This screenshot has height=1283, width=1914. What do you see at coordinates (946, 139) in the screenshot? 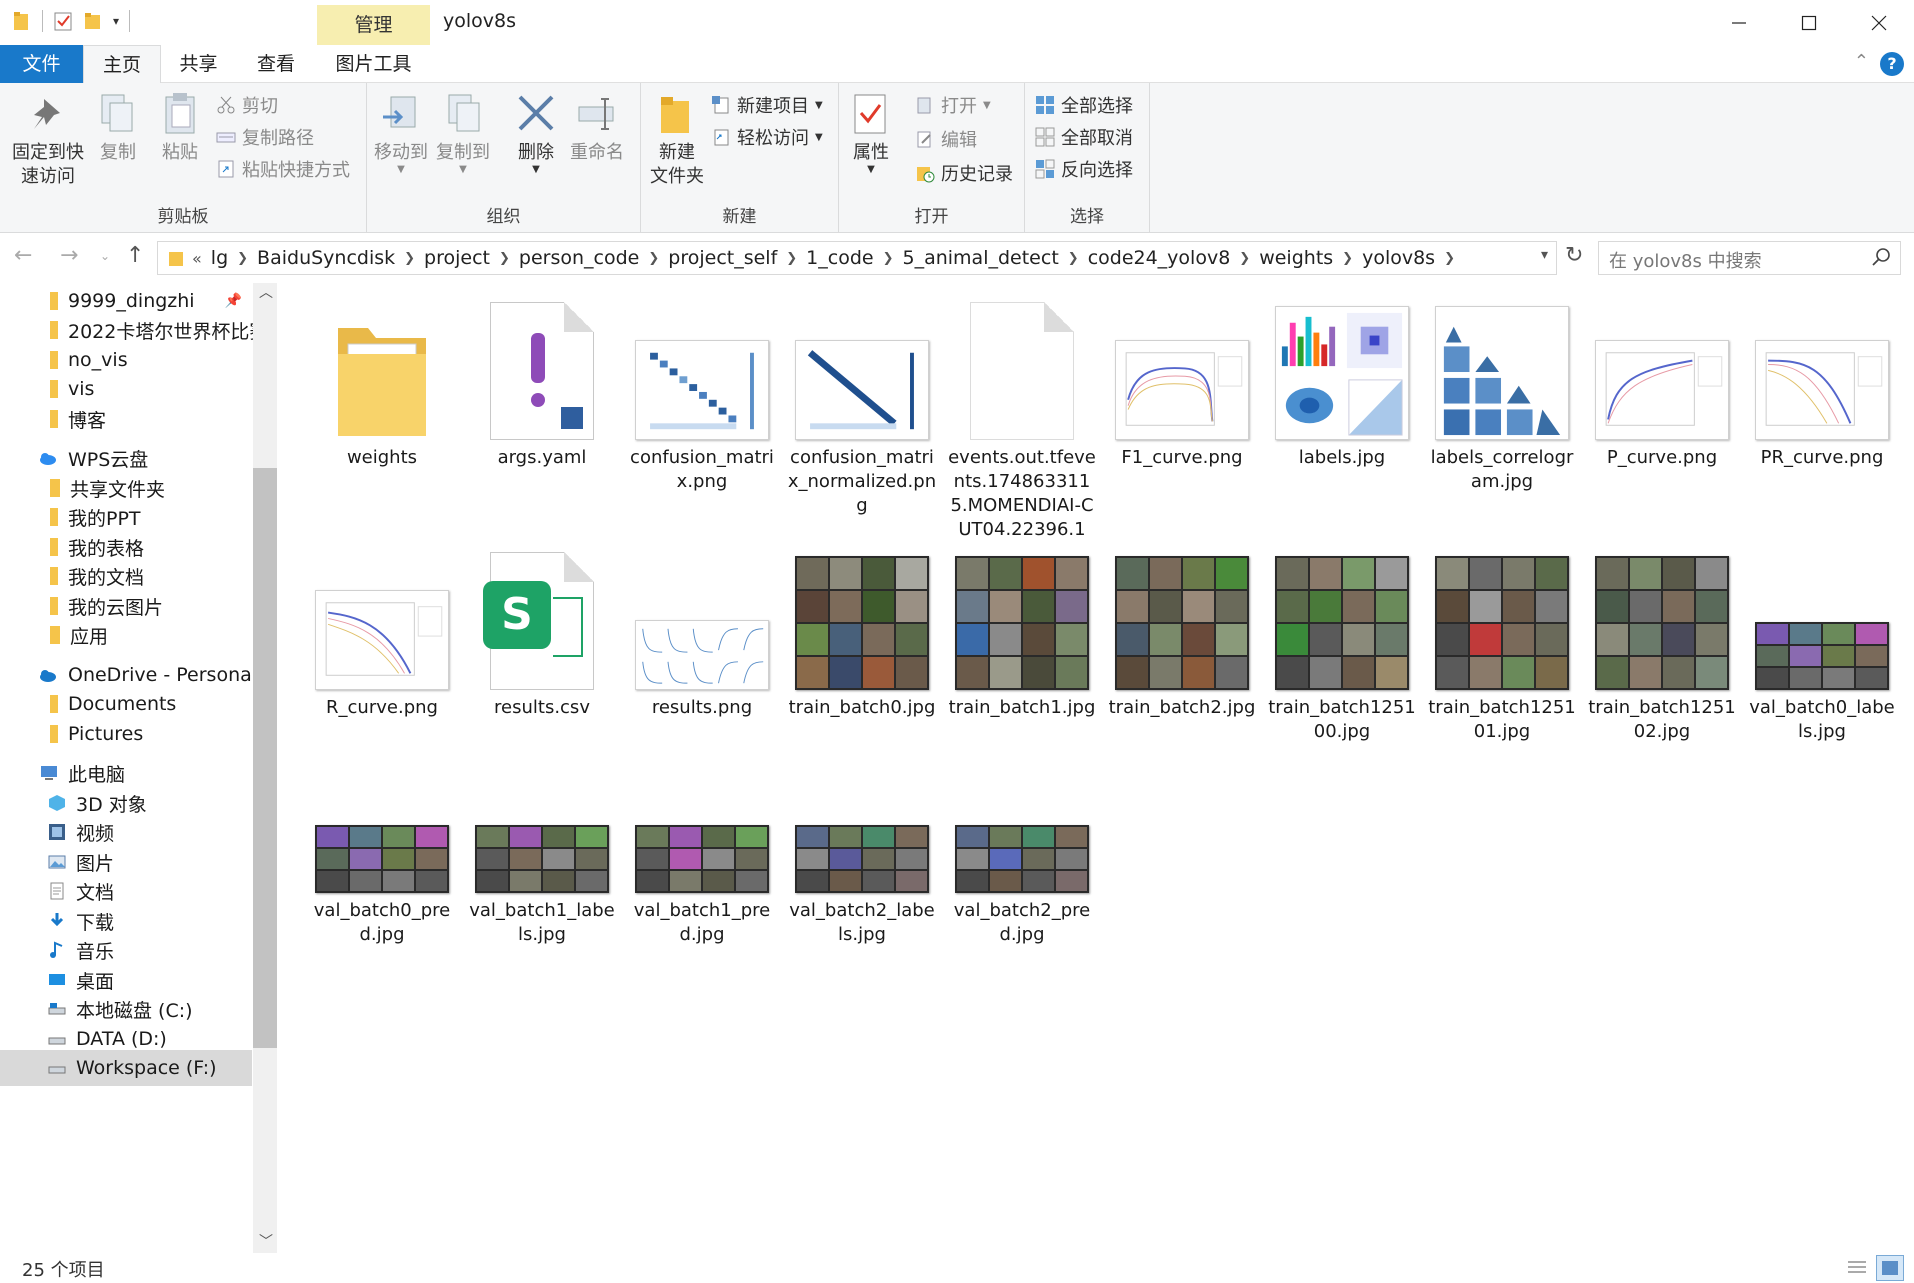
I see `edit-button: 编辑` at bounding box center [946, 139].